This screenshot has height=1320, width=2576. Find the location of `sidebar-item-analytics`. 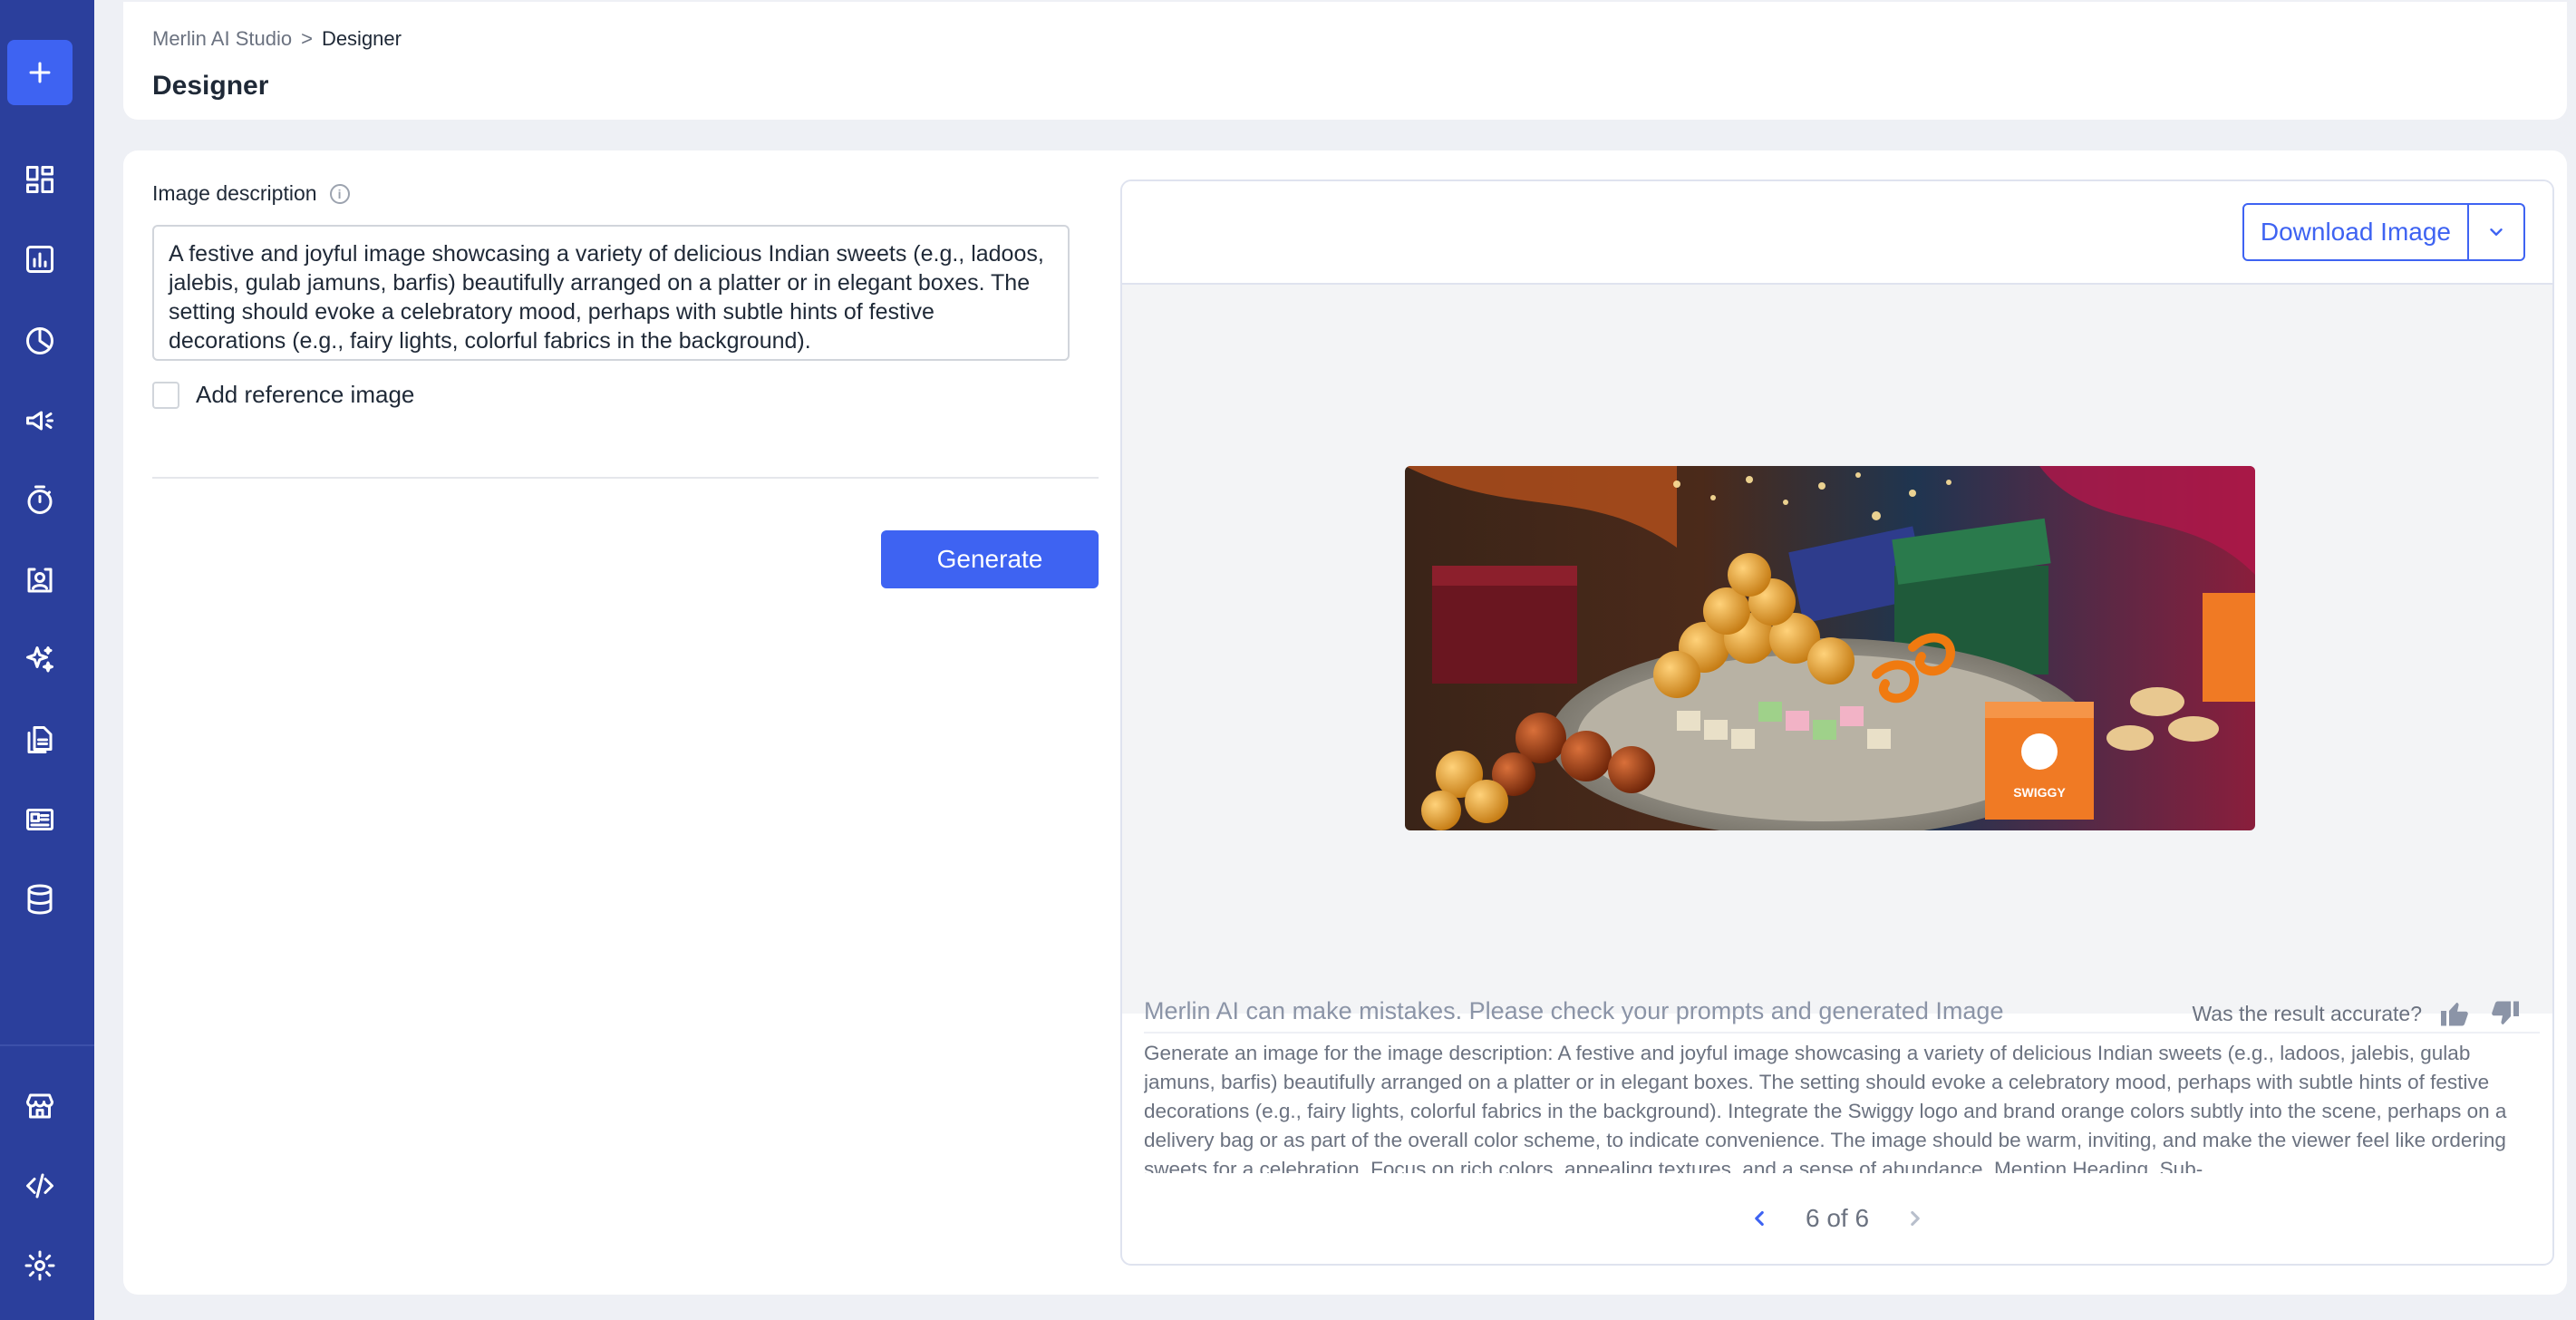

sidebar-item-analytics is located at coordinates (40, 259).